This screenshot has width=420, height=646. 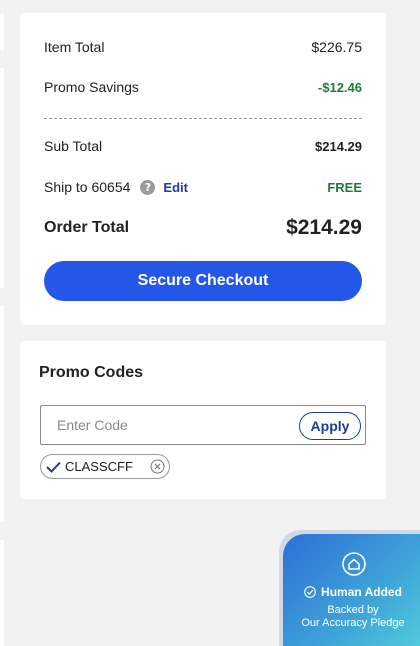 What do you see at coordinates (203, 118) in the screenshot?
I see `summary-divider` at bounding box center [203, 118].